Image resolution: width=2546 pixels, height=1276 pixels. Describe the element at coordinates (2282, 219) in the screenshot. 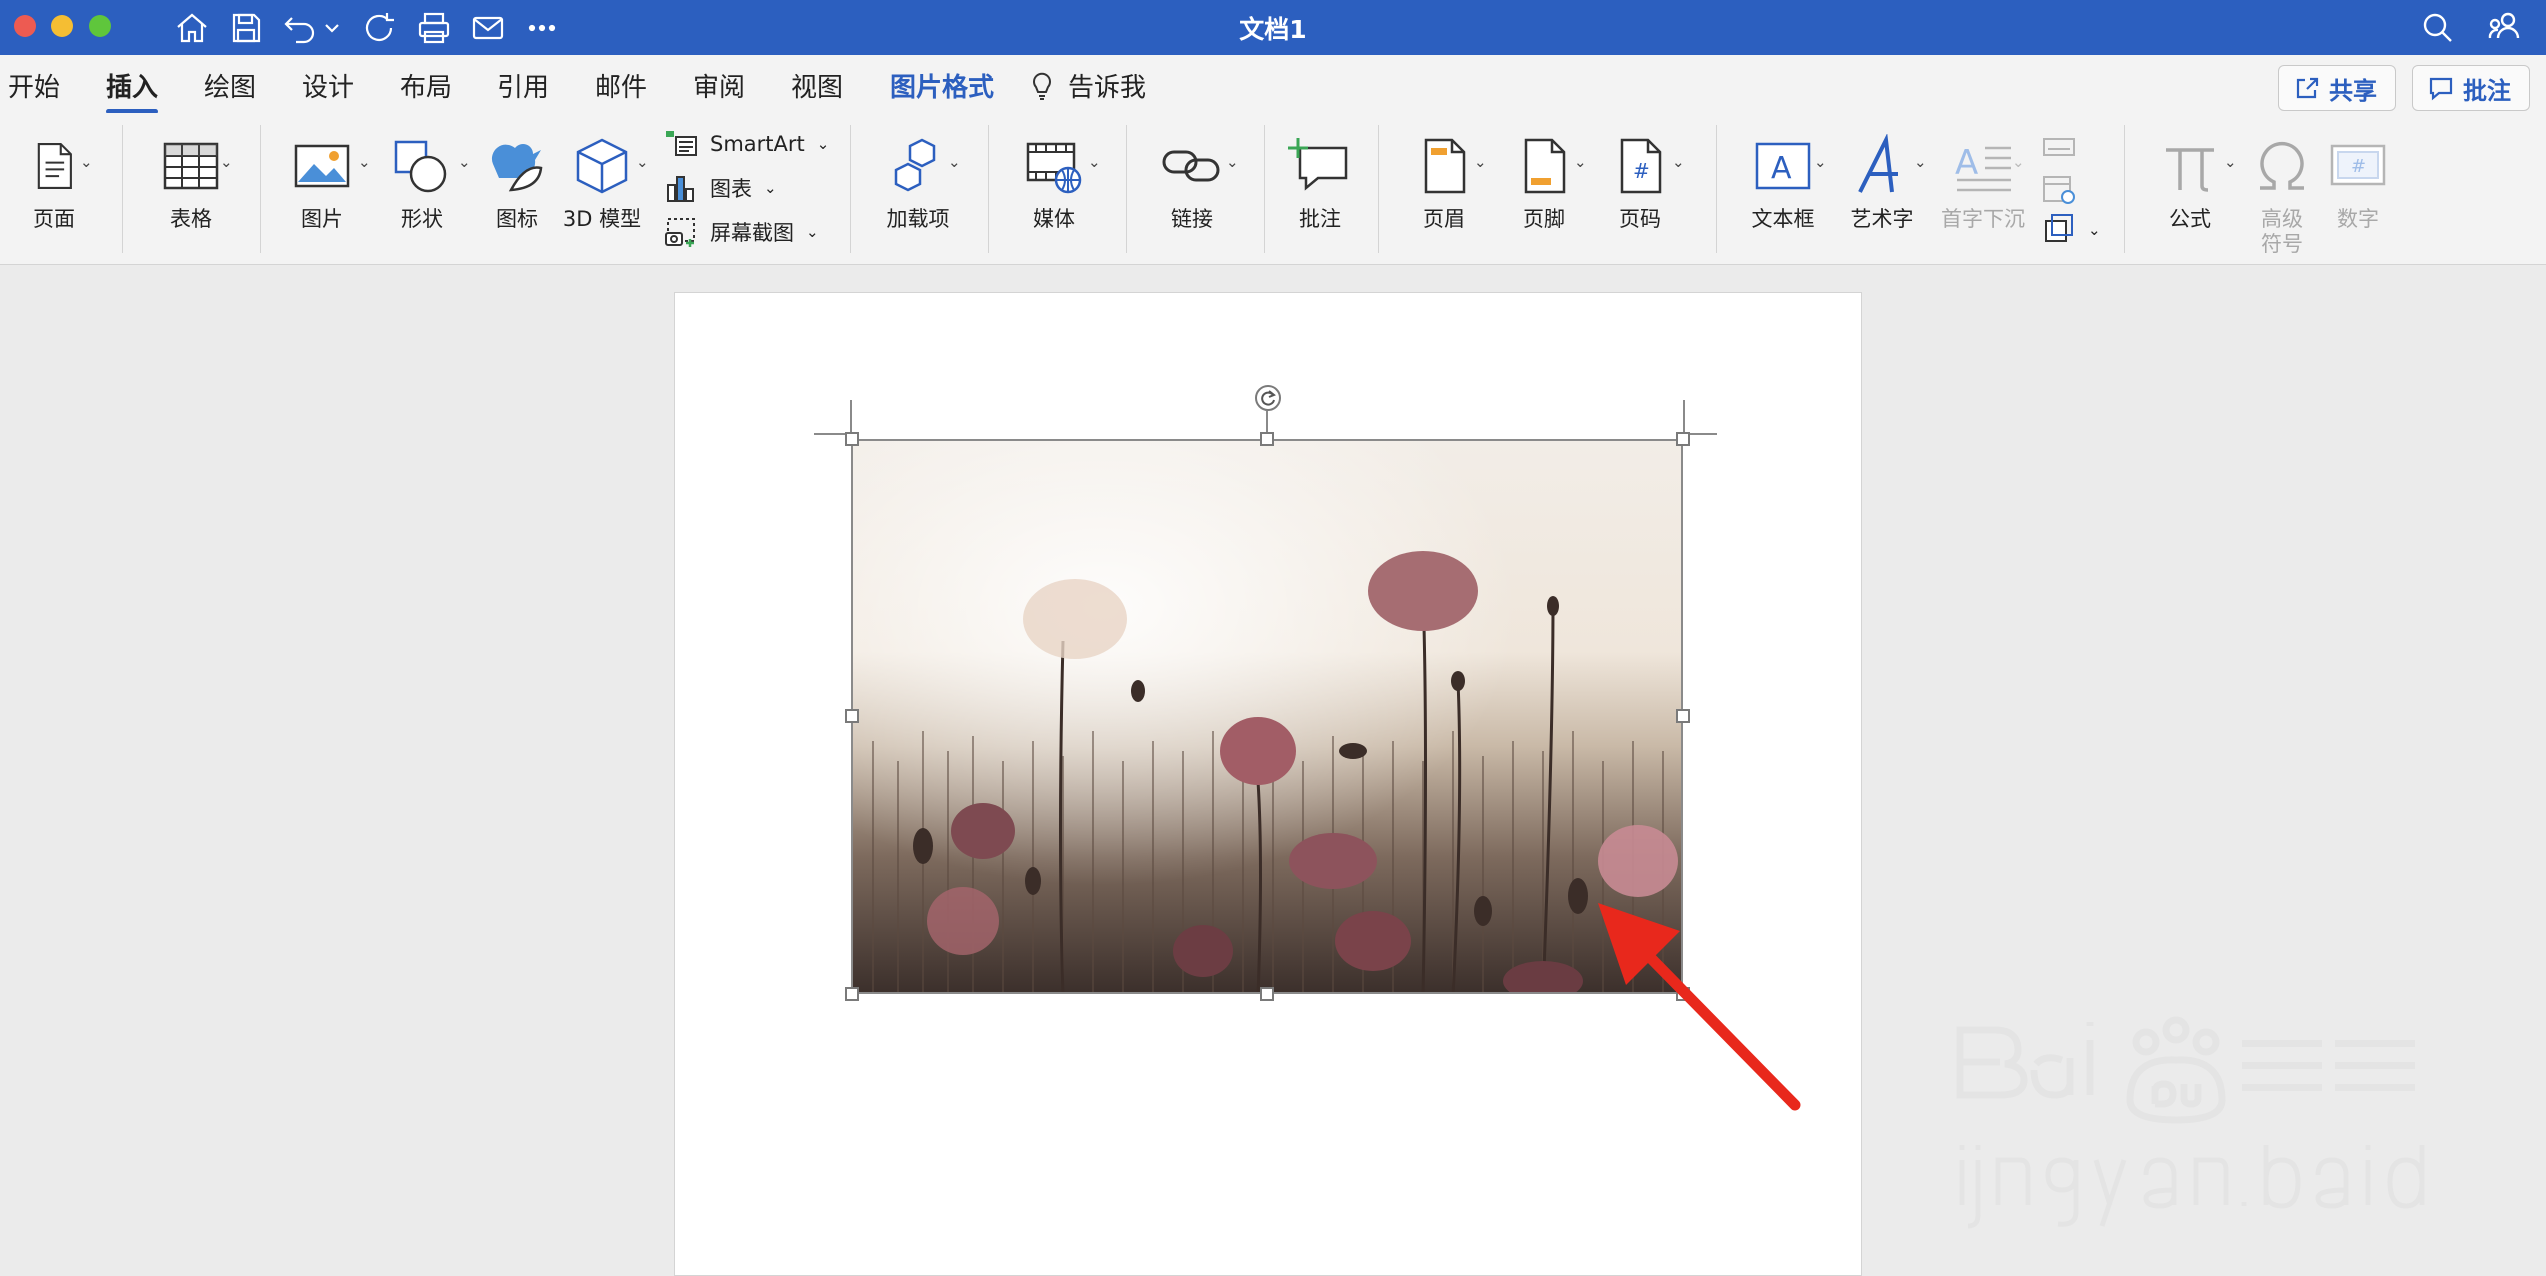

I see `advanced-symbol-line1: 高级` at that location.